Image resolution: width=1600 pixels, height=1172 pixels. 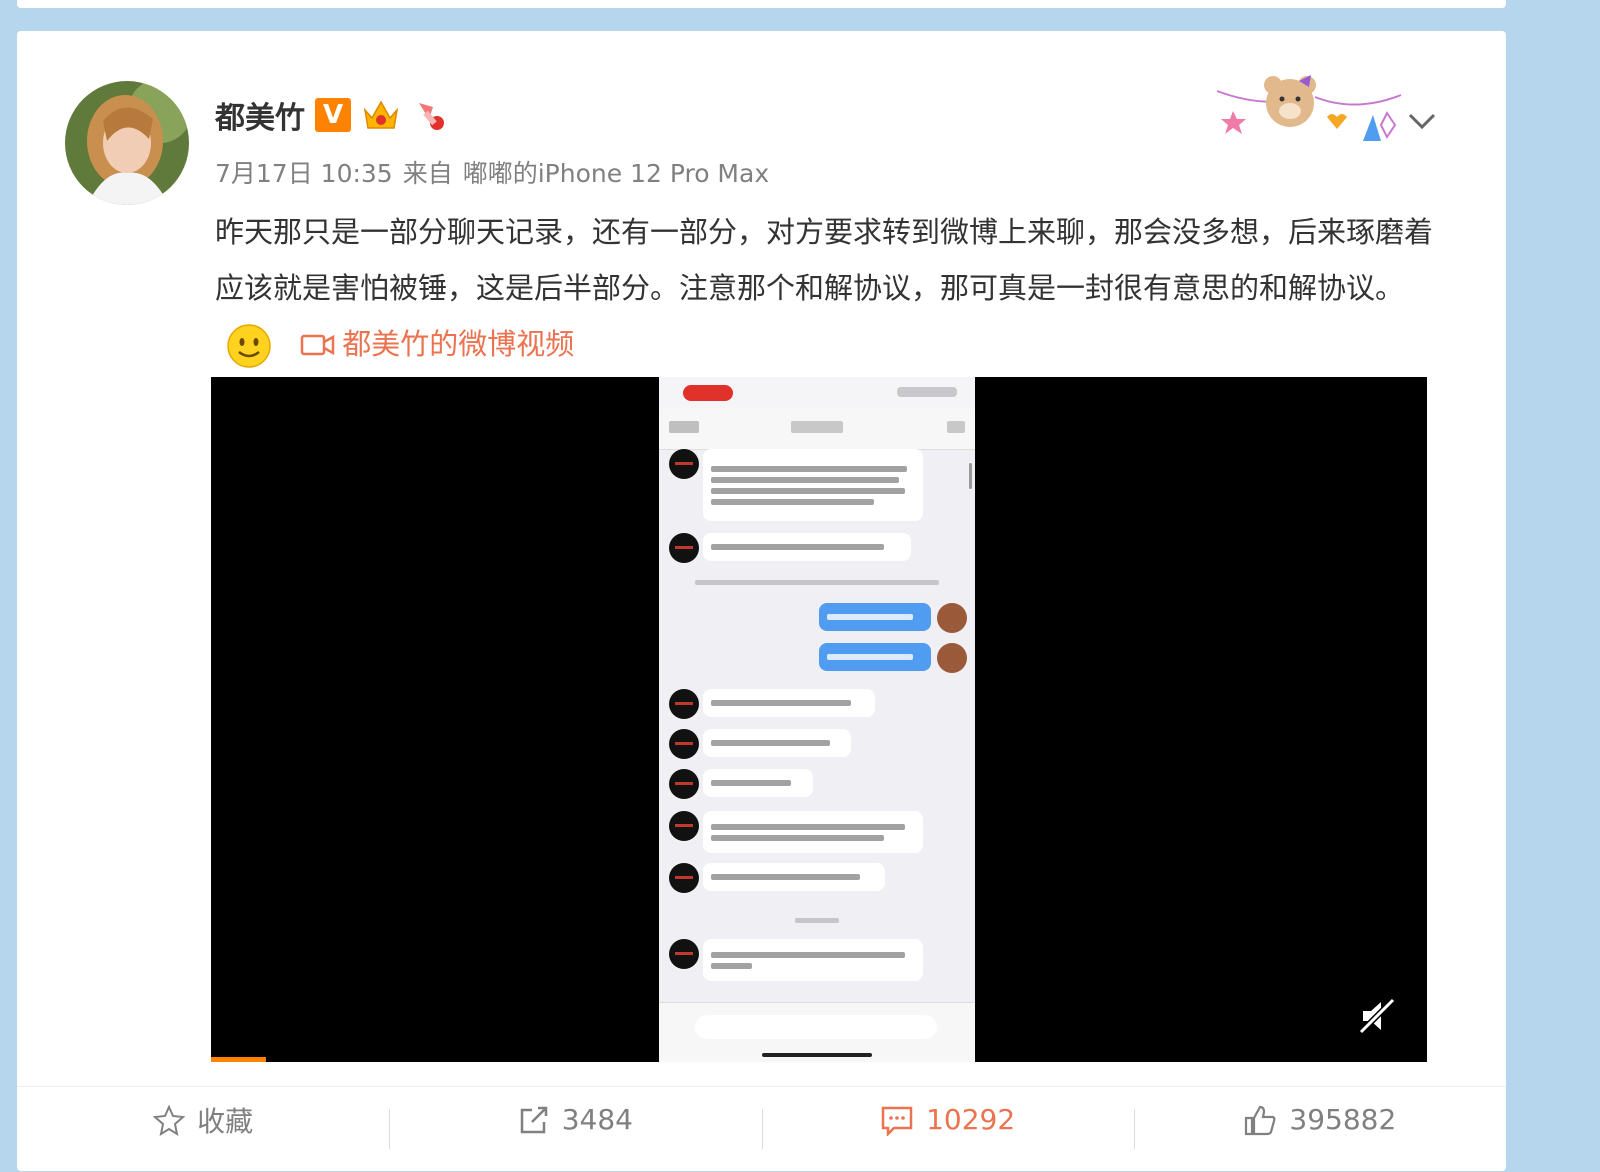 I want to click on pin-icon, so click(x=431, y=115).